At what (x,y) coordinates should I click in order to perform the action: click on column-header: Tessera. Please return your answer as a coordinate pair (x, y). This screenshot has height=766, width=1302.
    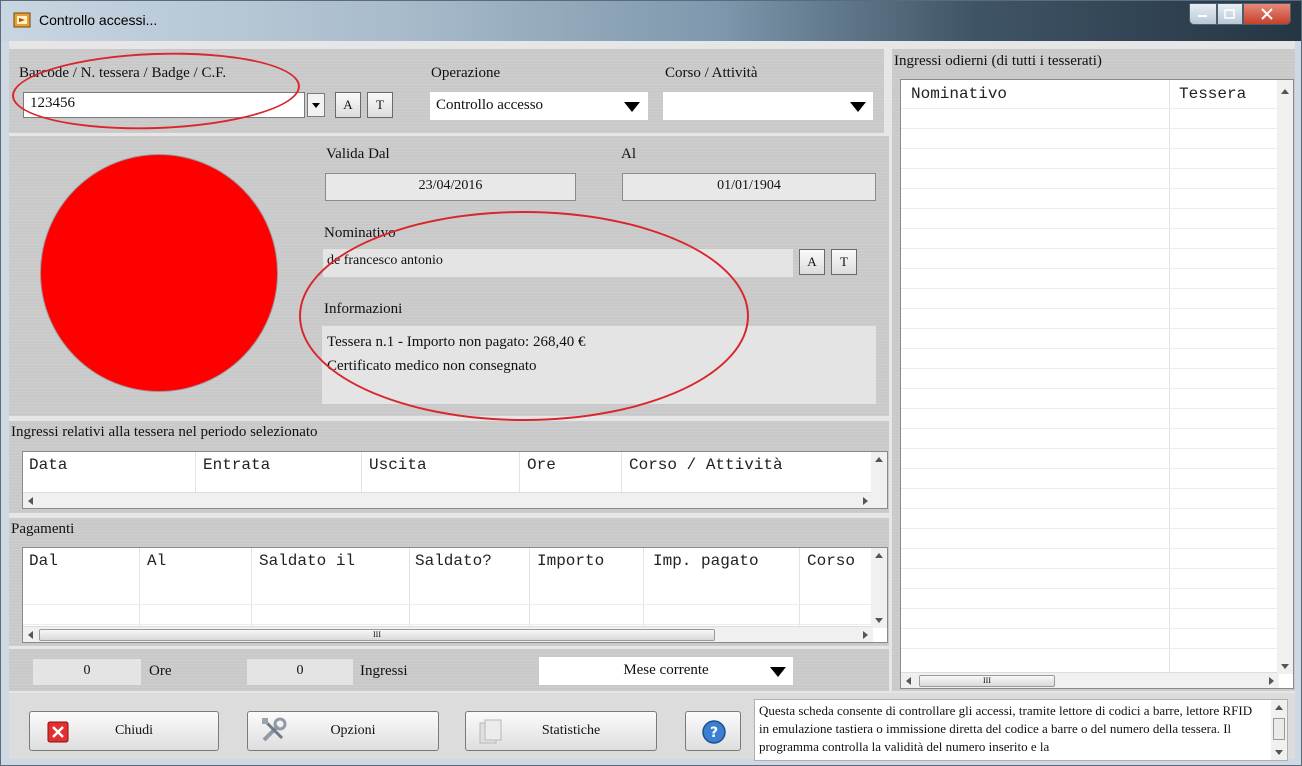
    Looking at the image, I should click on (1212, 94).